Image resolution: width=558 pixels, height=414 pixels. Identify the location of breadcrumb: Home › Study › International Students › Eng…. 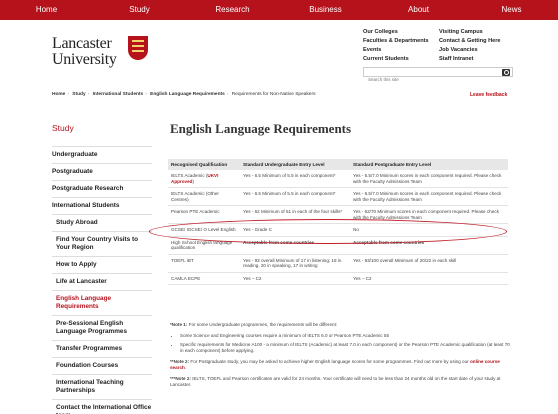
(197, 95).